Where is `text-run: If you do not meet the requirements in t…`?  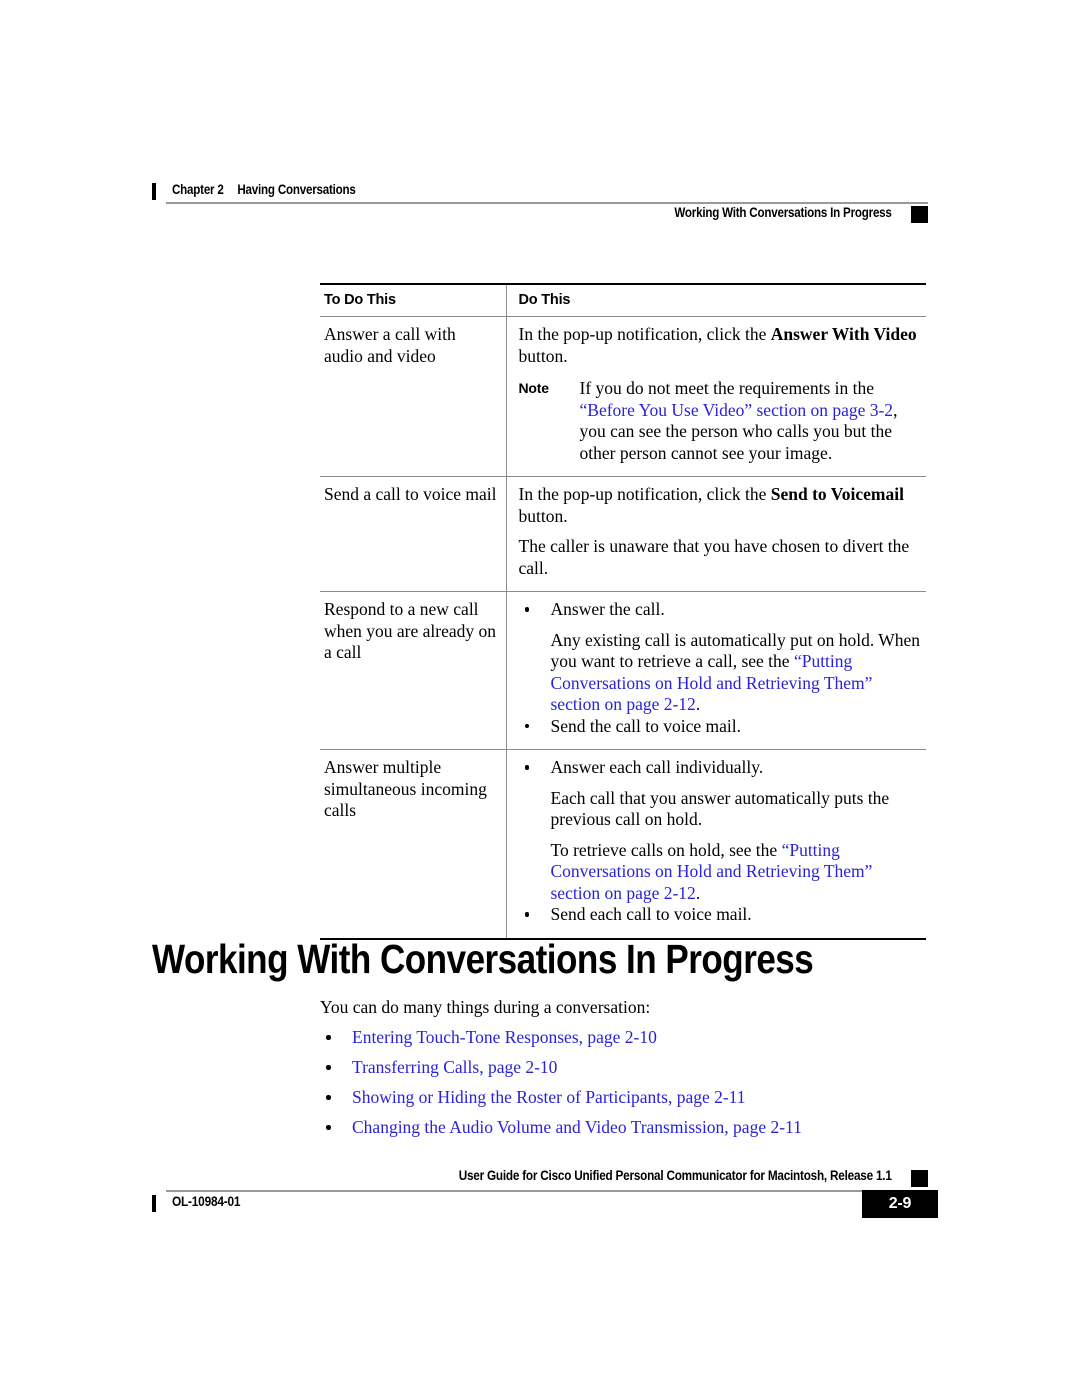
text-run: If you do not meet the requirements in t… is located at coordinates (727, 388).